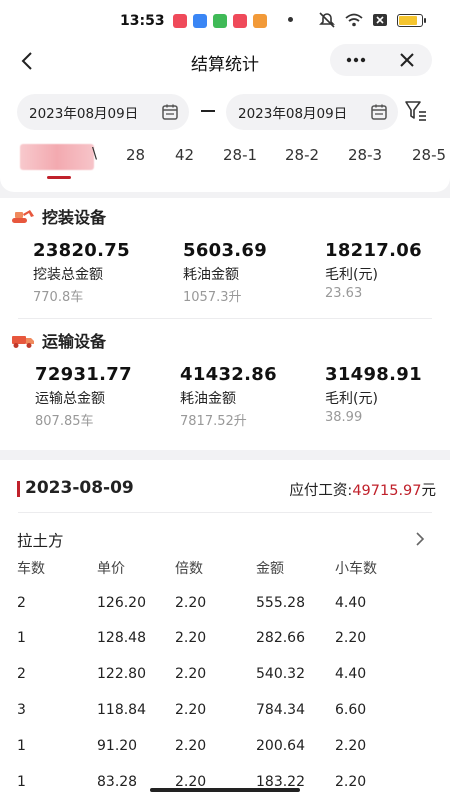 The width and height of the screenshot is (450, 800). What do you see at coordinates (111, 569) in the screenshot?
I see `col-header: 单价` at bounding box center [111, 569].